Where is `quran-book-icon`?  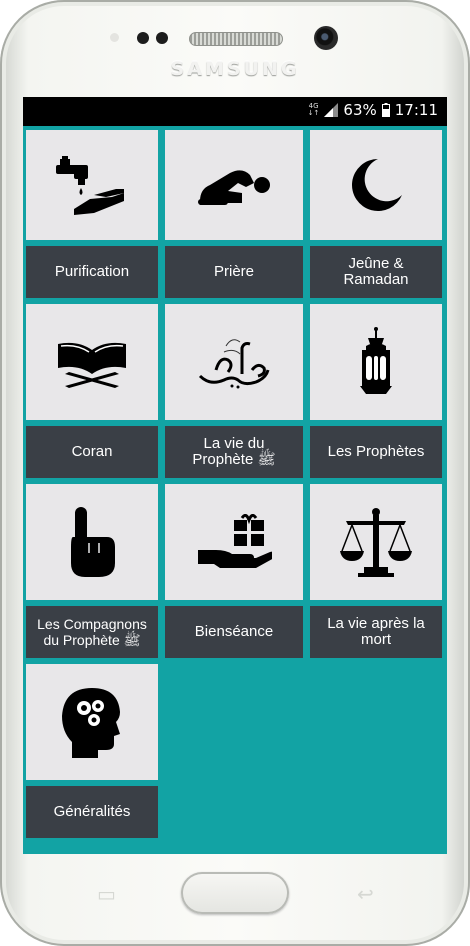
quran-book-icon is located at coordinates (92, 365).